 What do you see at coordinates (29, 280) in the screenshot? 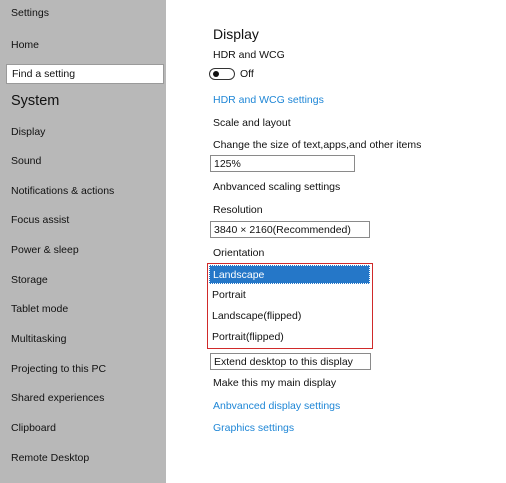
I see `sidebar-item-storage: Storage` at bounding box center [29, 280].